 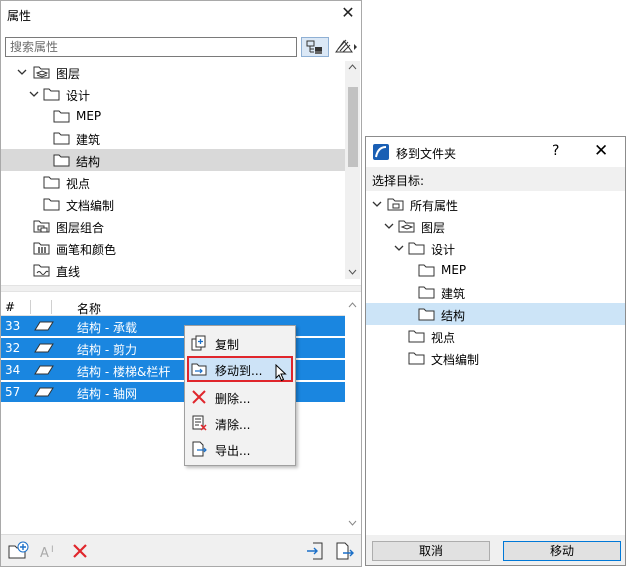 I want to click on column-divider, so click(x=30, y=307).